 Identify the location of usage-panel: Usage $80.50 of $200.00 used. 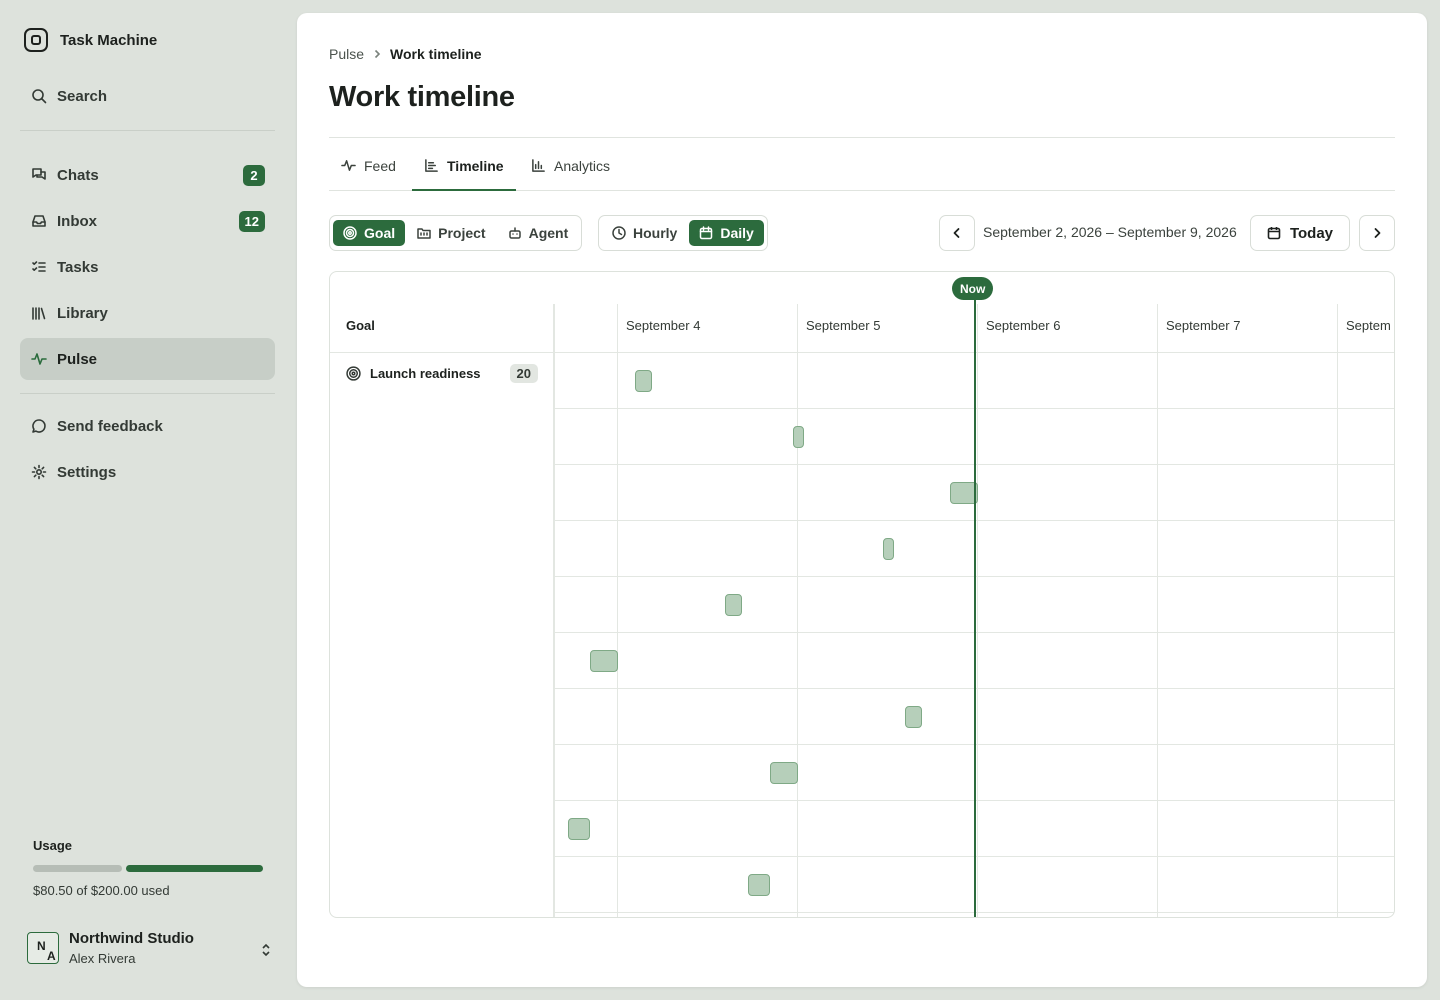
(148, 868).